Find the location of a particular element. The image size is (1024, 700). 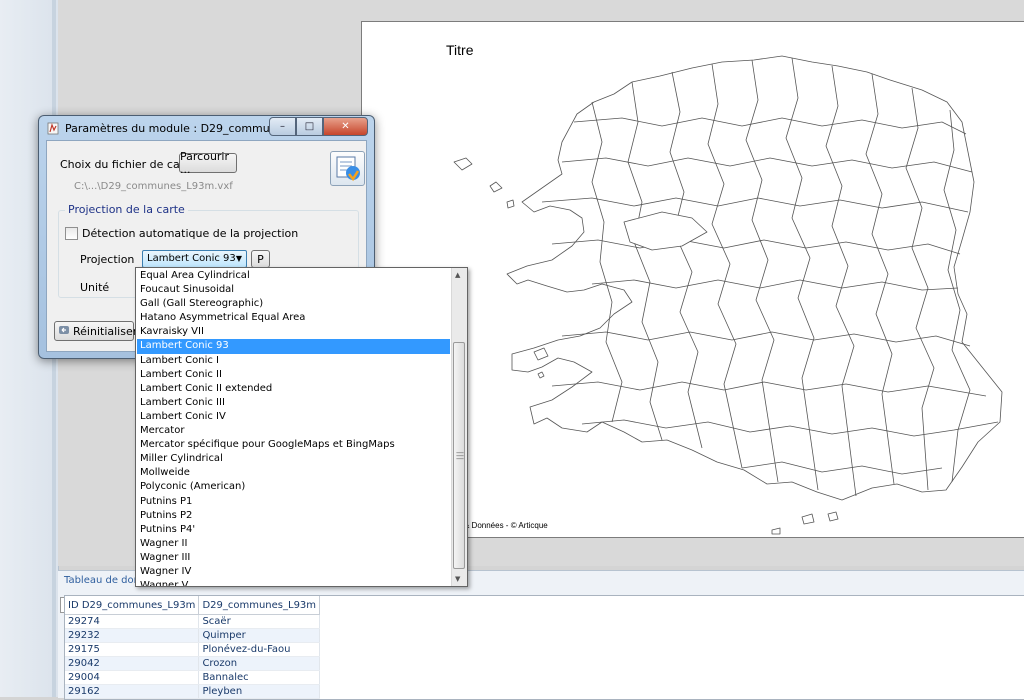

reset-button-label: Réinitialiser is located at coordinates (105, 331).